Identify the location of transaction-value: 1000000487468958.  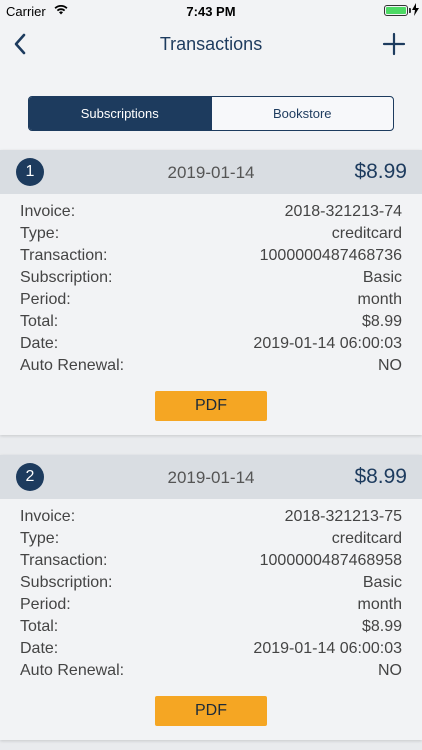
(330, 560).